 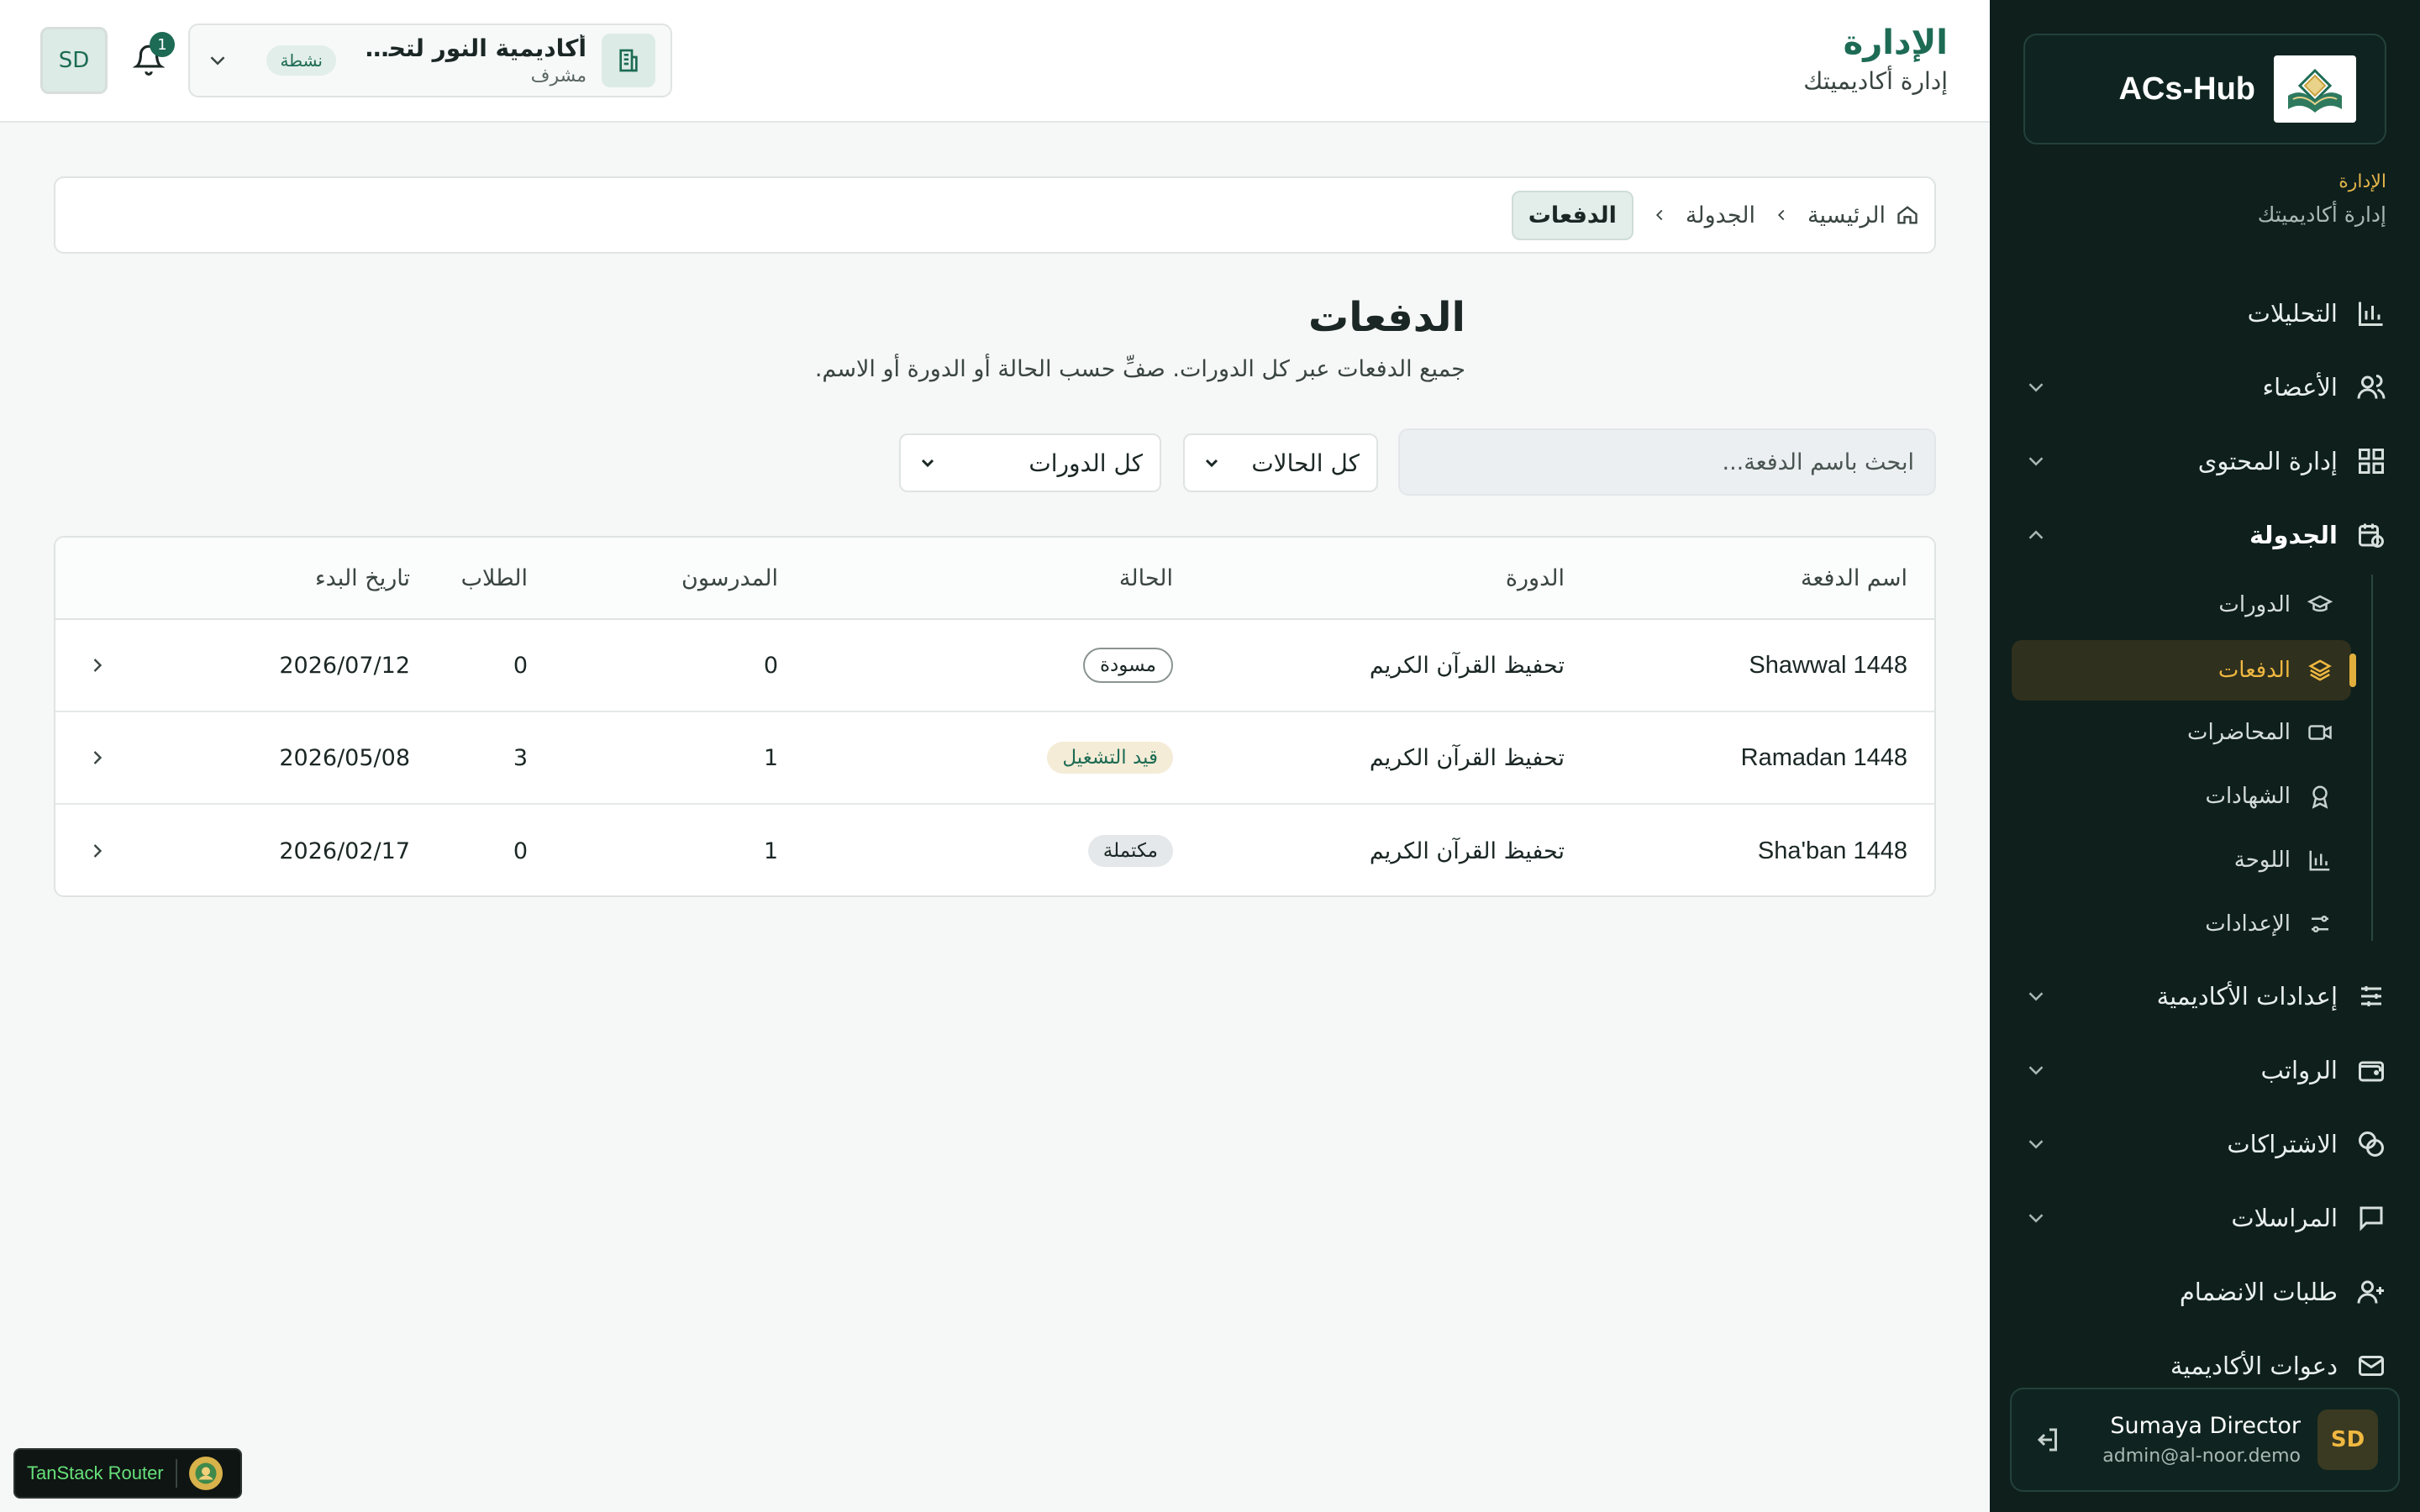 What do you see at coordinates (74, 60) in the screenshot?
I see `user-avatar-button: SD` at bounding box center [74, 60].